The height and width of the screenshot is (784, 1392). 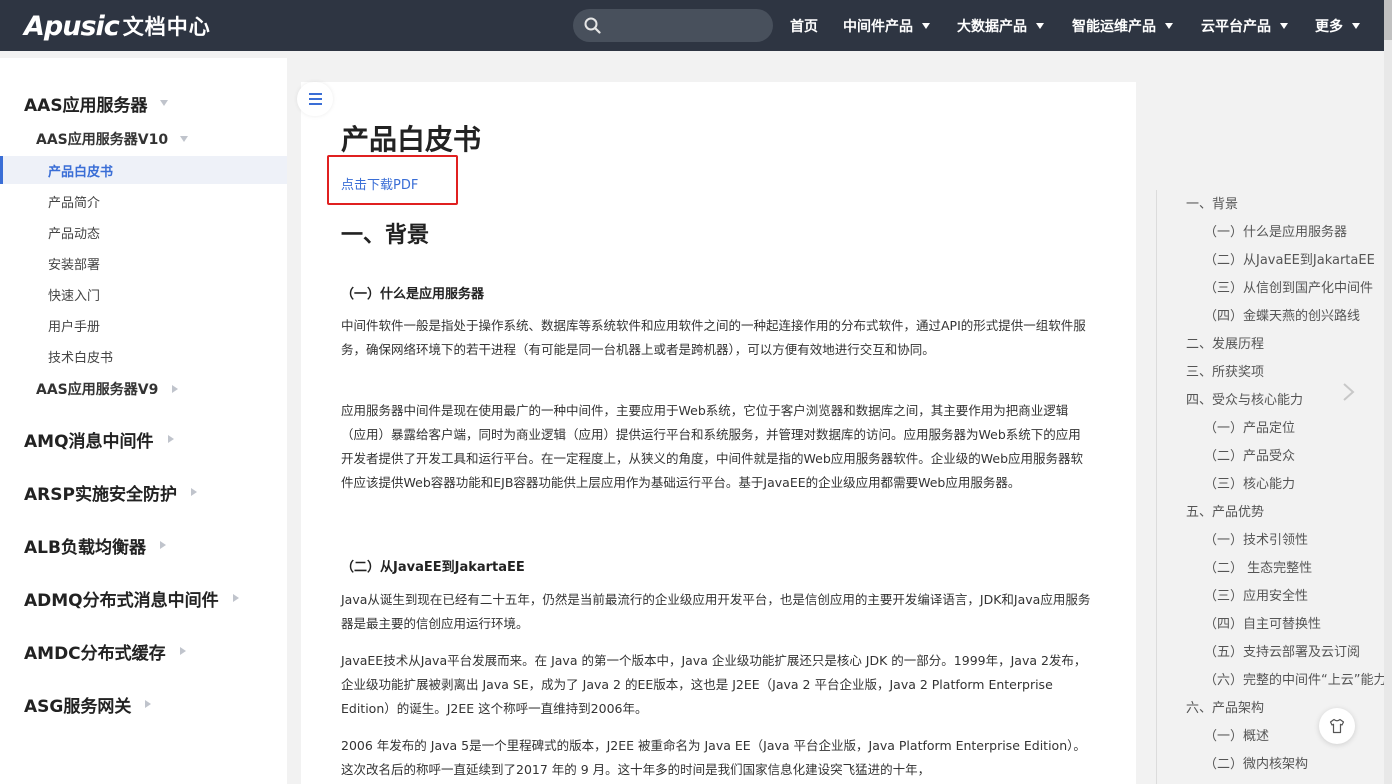 I want to click on subsection-heading: （一）什么是应用服务器, so click(x=413, y=294).